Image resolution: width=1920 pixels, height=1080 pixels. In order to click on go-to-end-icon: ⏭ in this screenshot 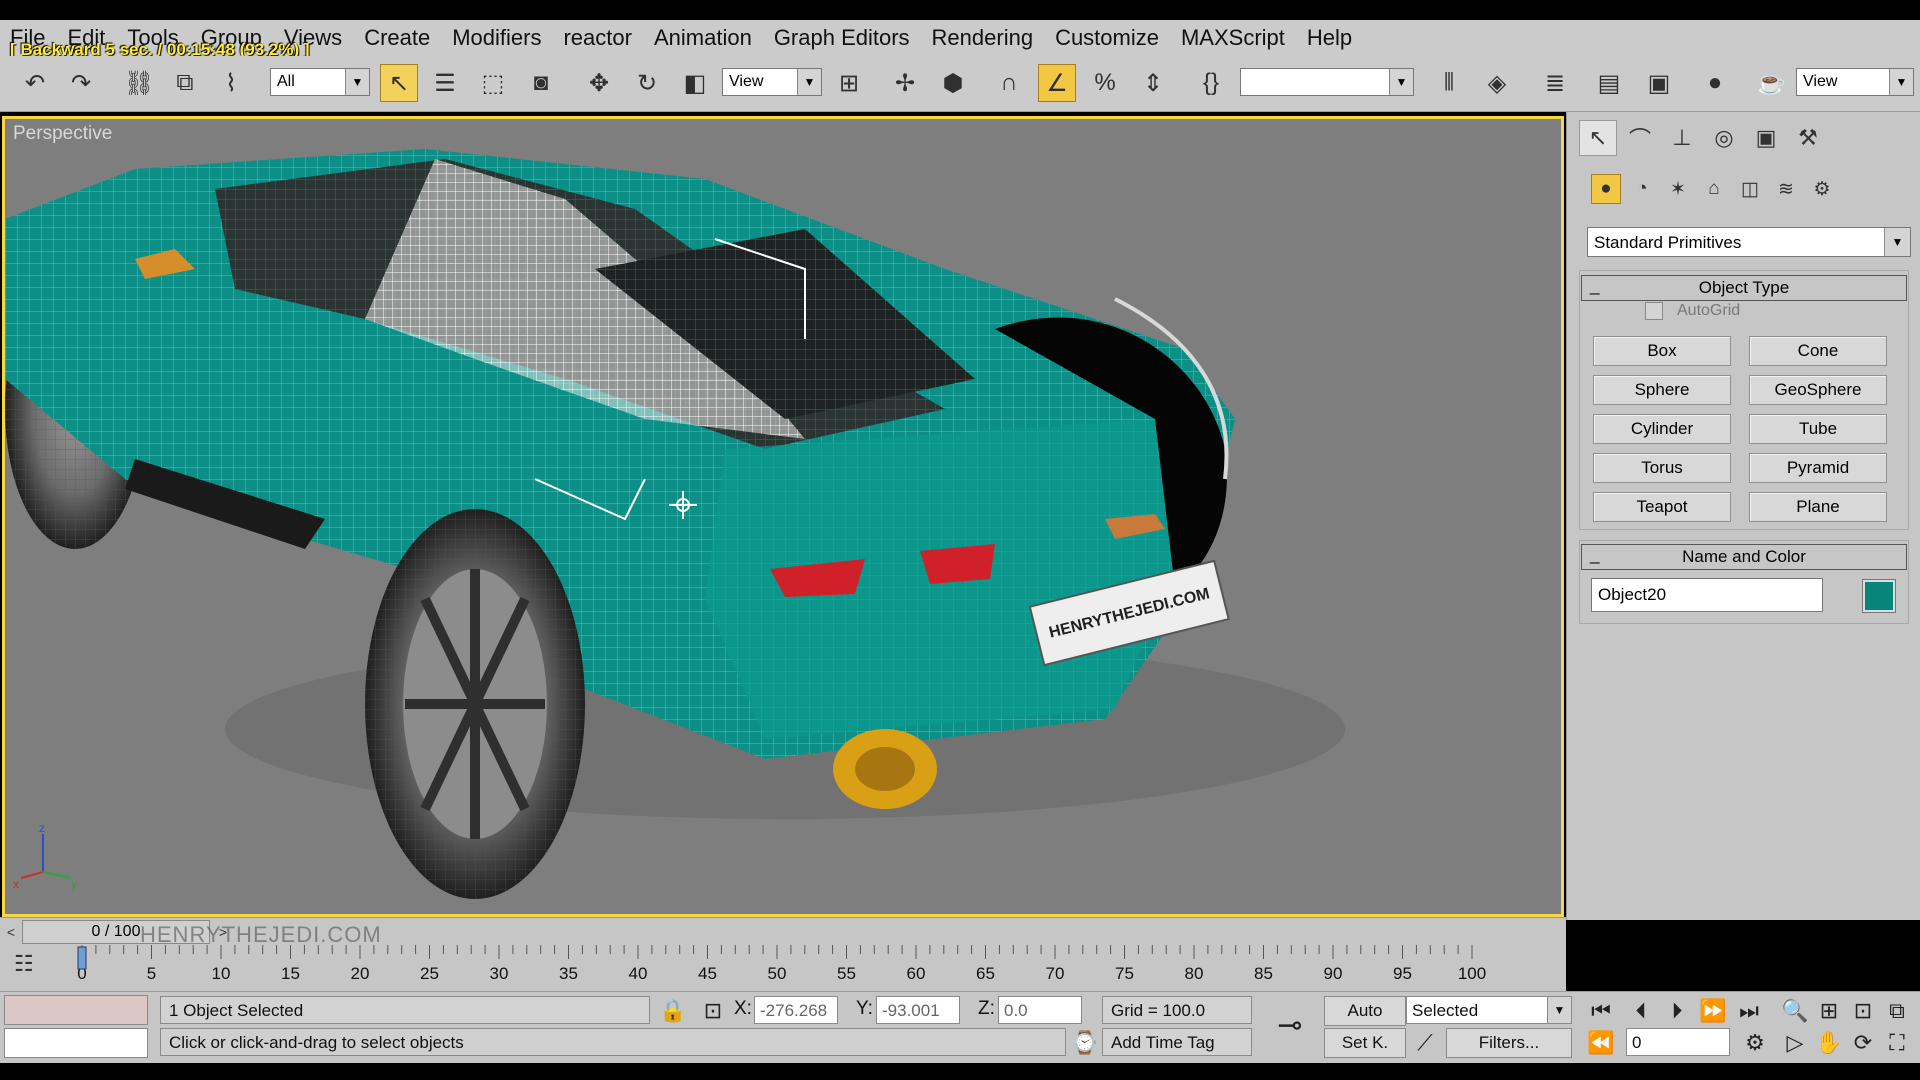, I will do `click(1749, 1011)`.